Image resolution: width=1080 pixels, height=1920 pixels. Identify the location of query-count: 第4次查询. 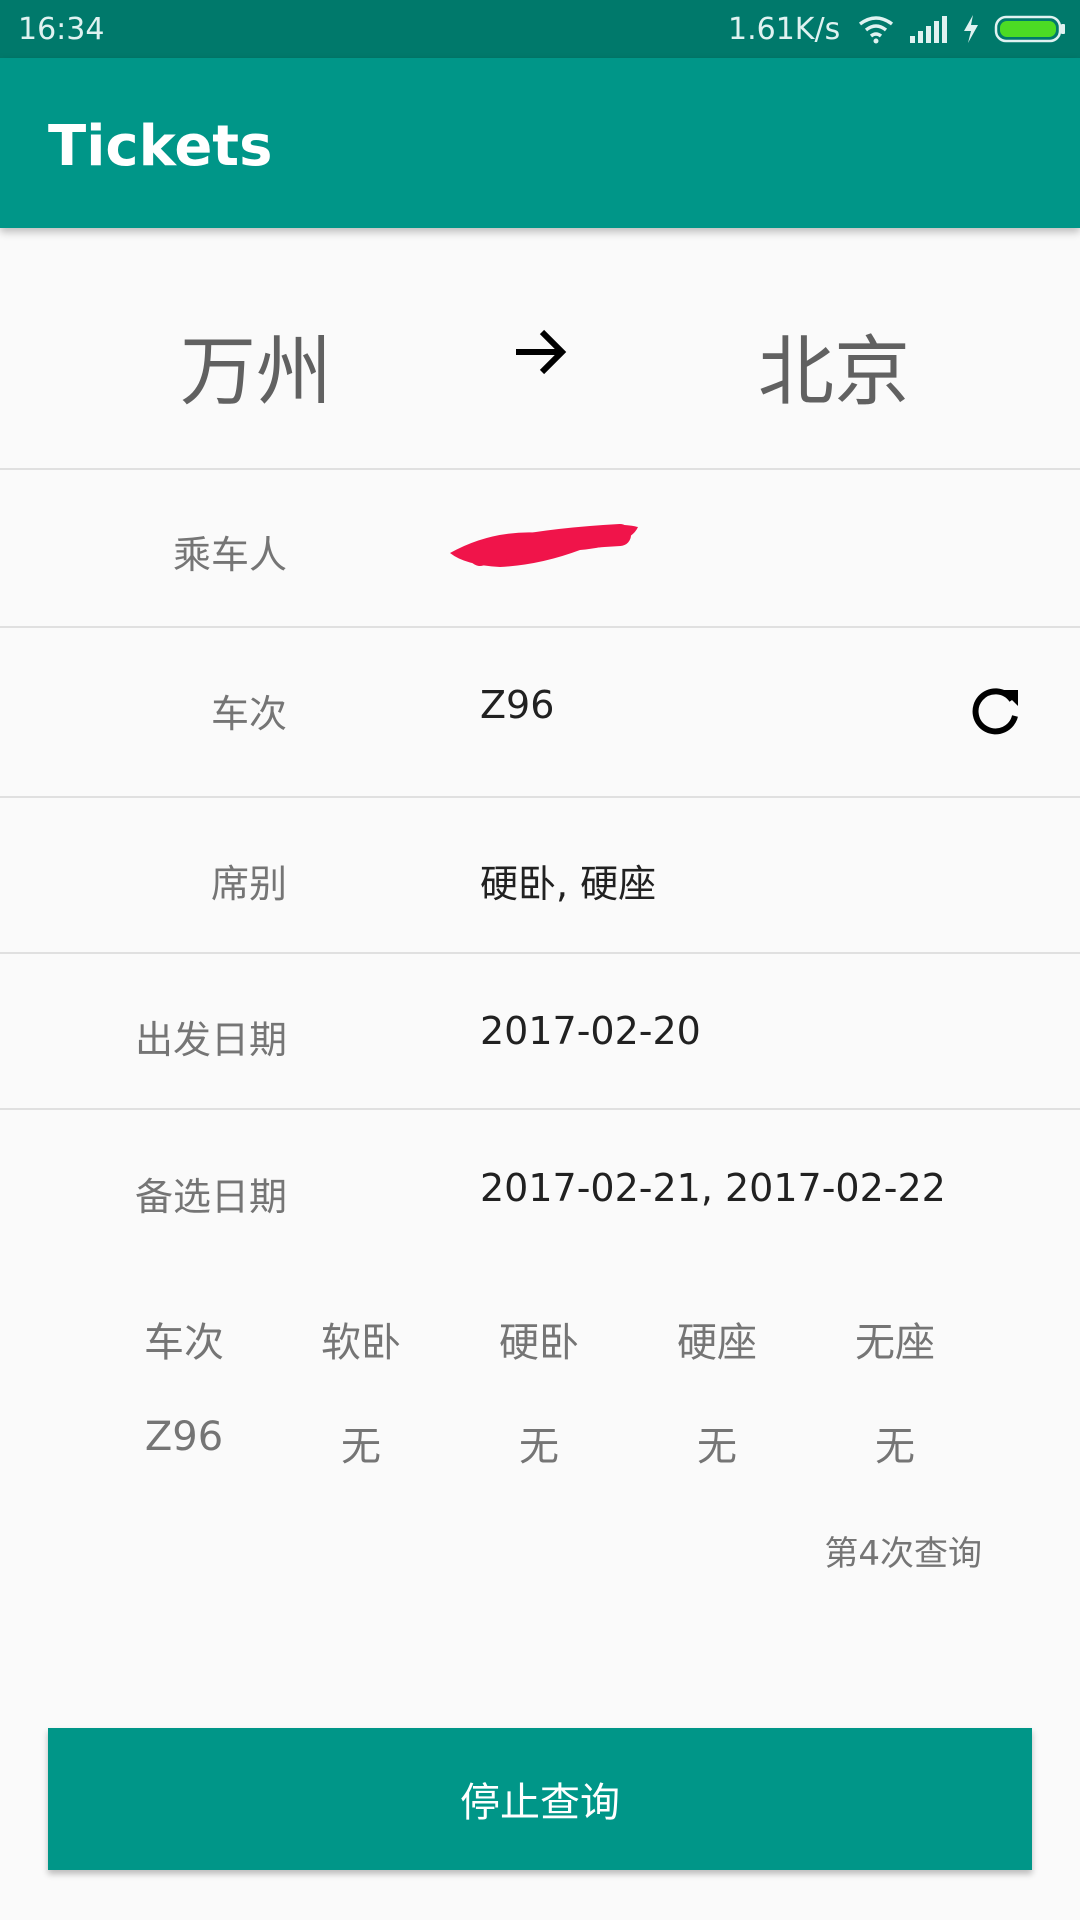
(903, 1554).